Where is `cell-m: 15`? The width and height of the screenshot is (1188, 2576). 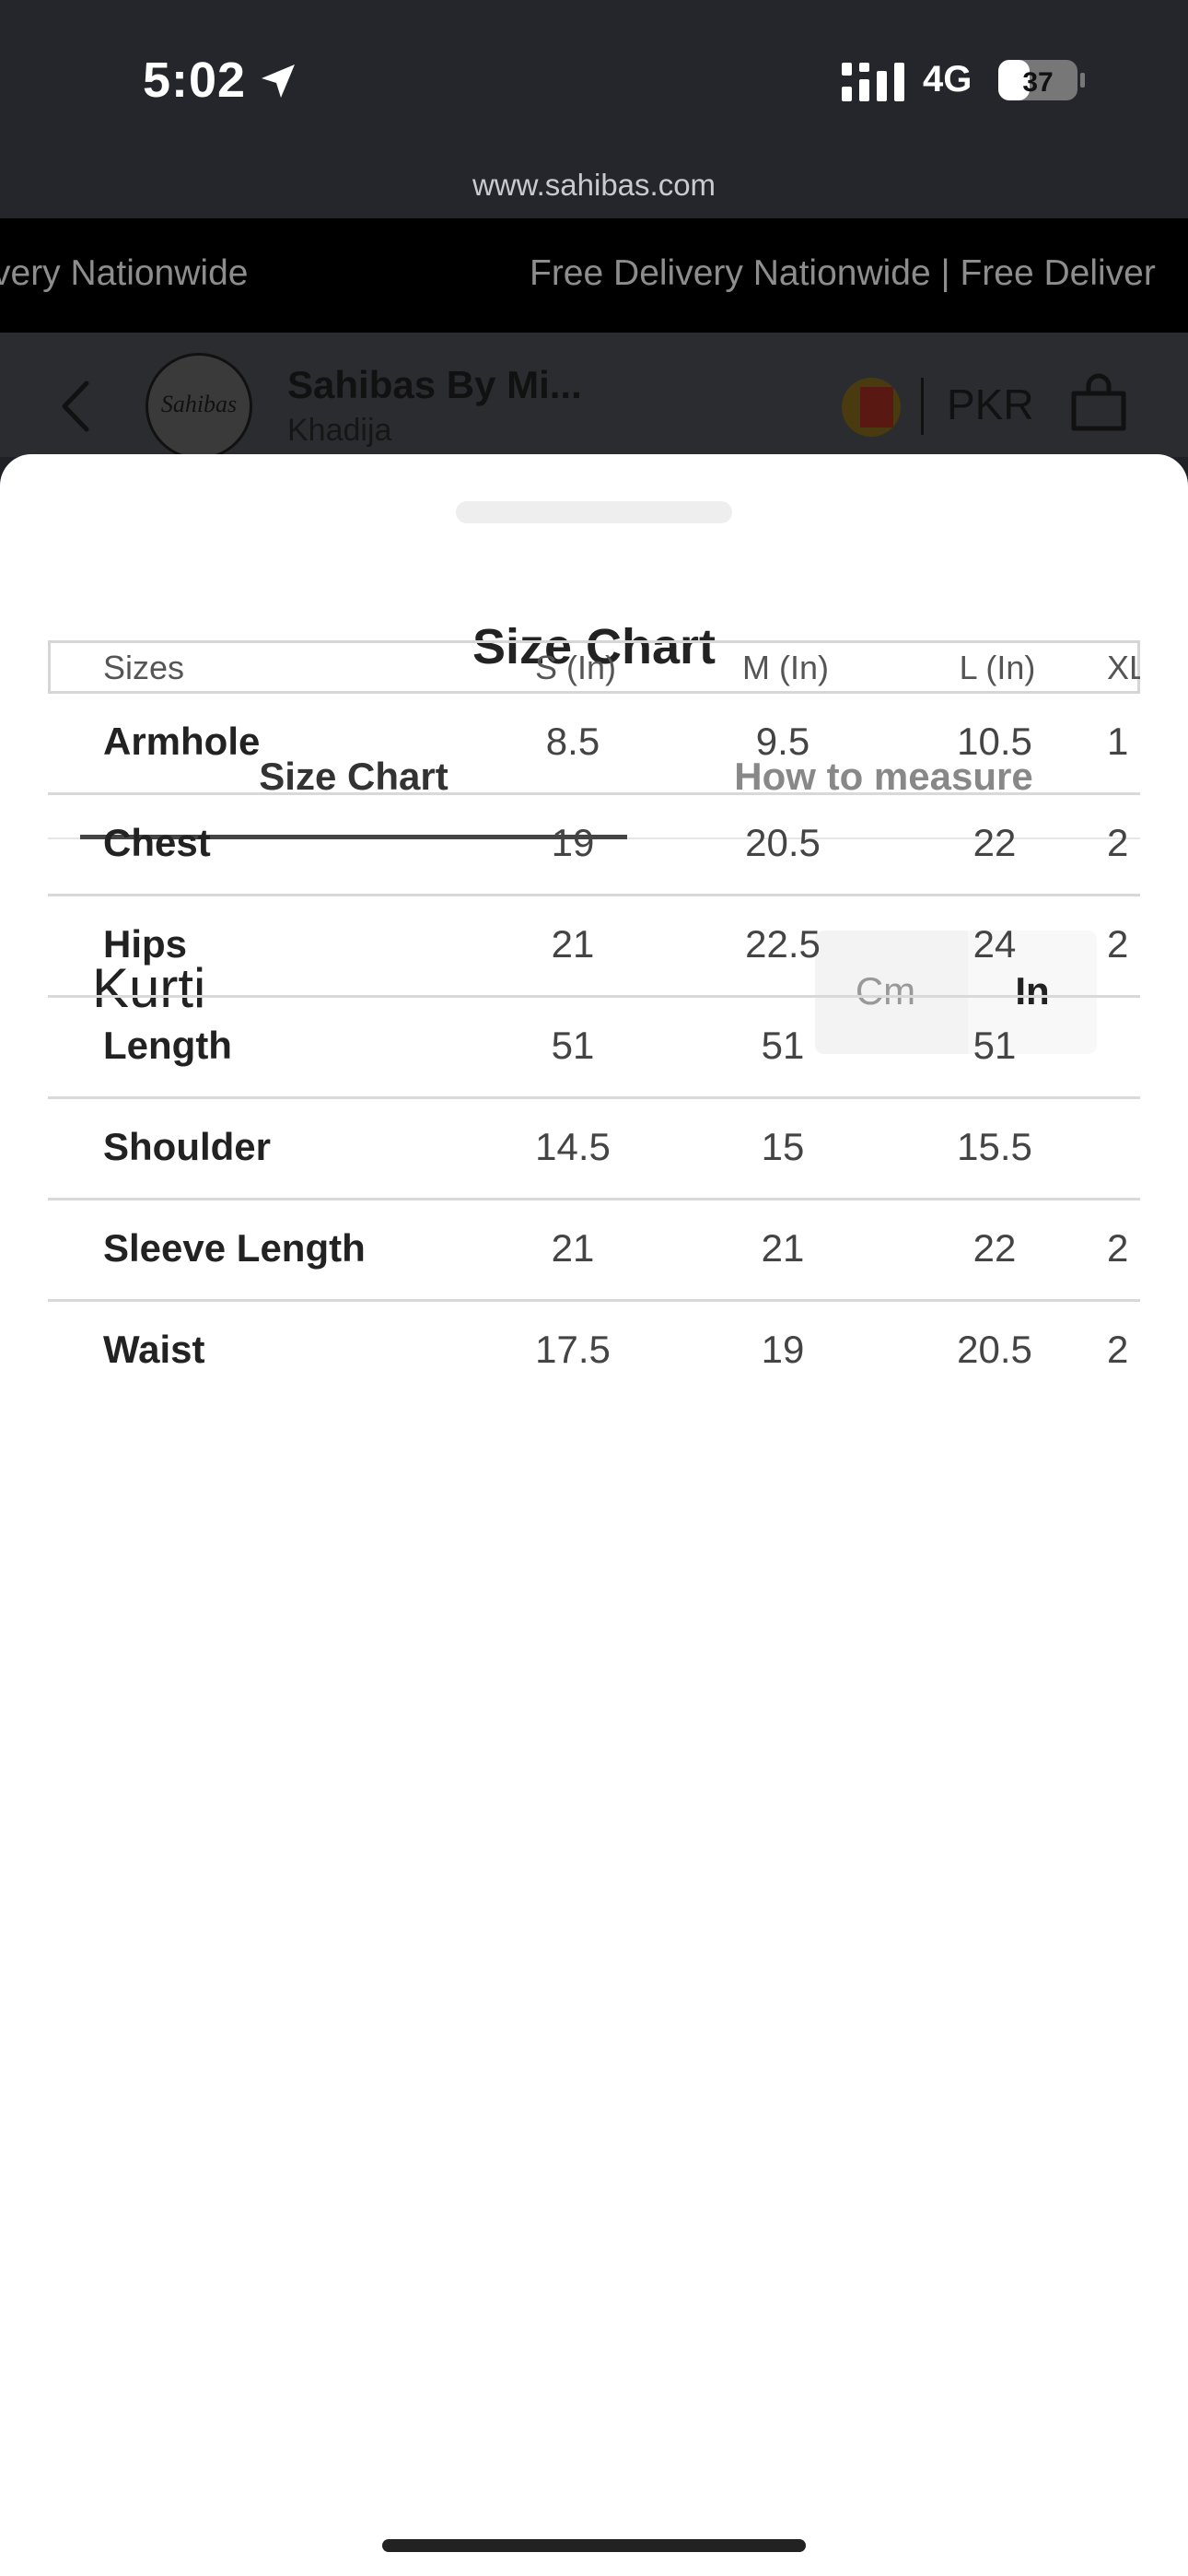
cell-m: 15 is located at coordinates (783, 1147).